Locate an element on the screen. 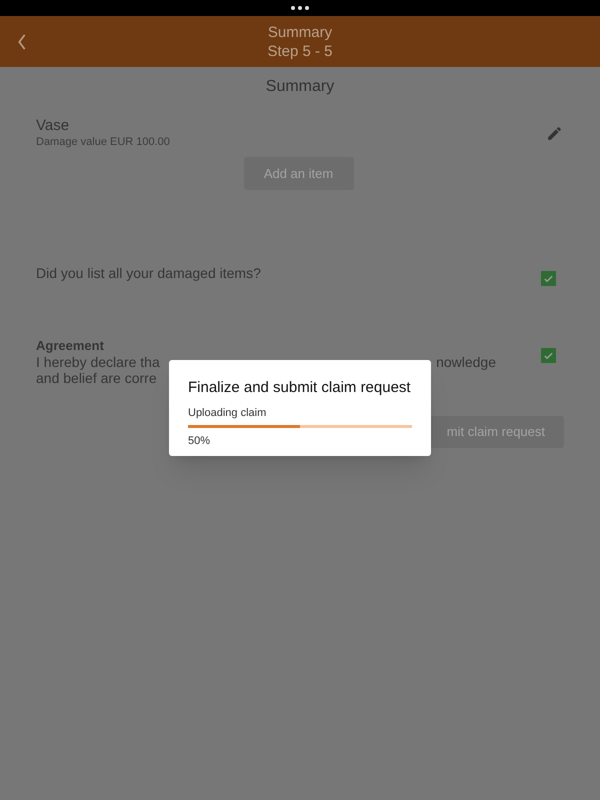  agreement-text: nowledge is located at coordinates (466, 362).